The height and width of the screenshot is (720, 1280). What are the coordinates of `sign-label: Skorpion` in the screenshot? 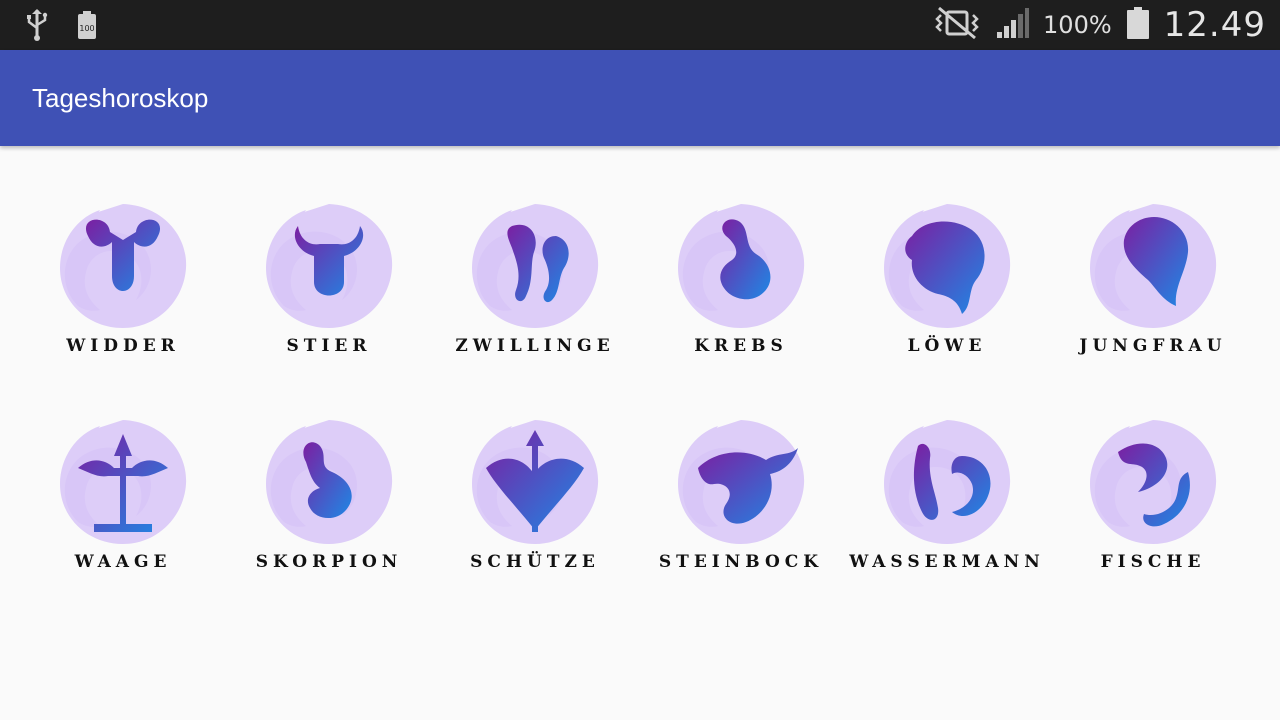 It's located at (329, 562).